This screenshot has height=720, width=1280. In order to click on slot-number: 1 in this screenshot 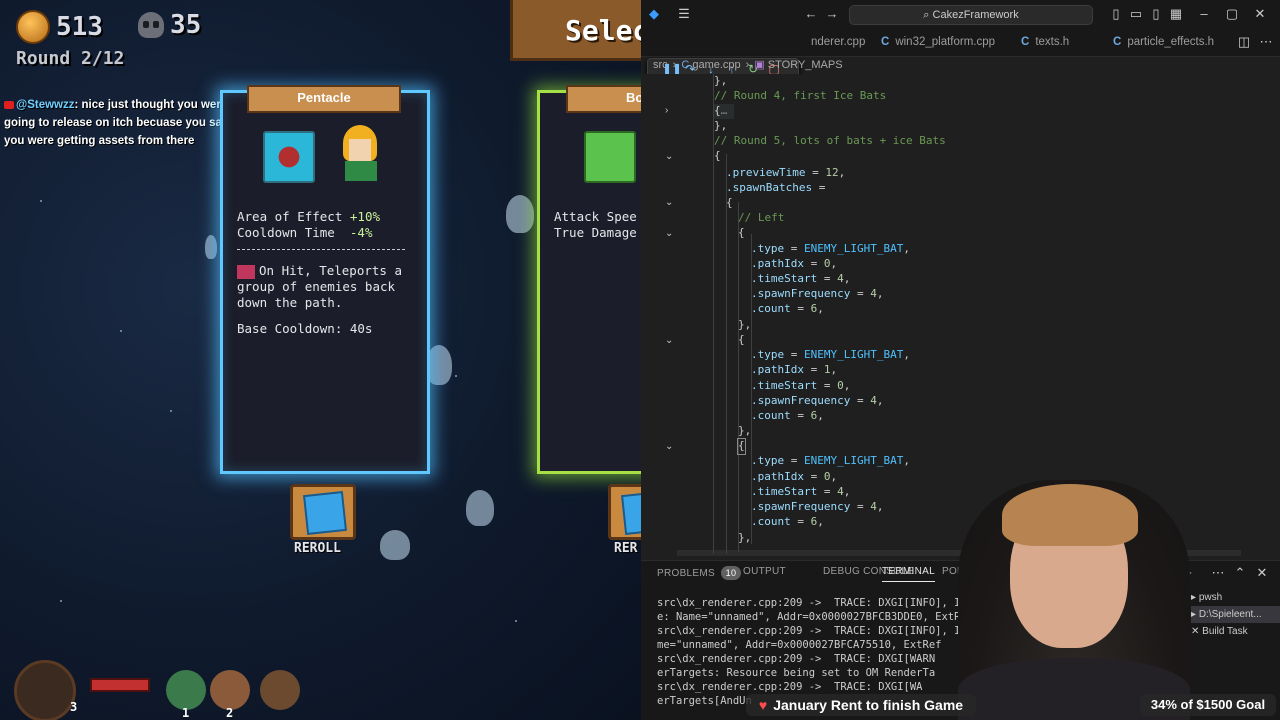, I will do `click(186, 713)`.